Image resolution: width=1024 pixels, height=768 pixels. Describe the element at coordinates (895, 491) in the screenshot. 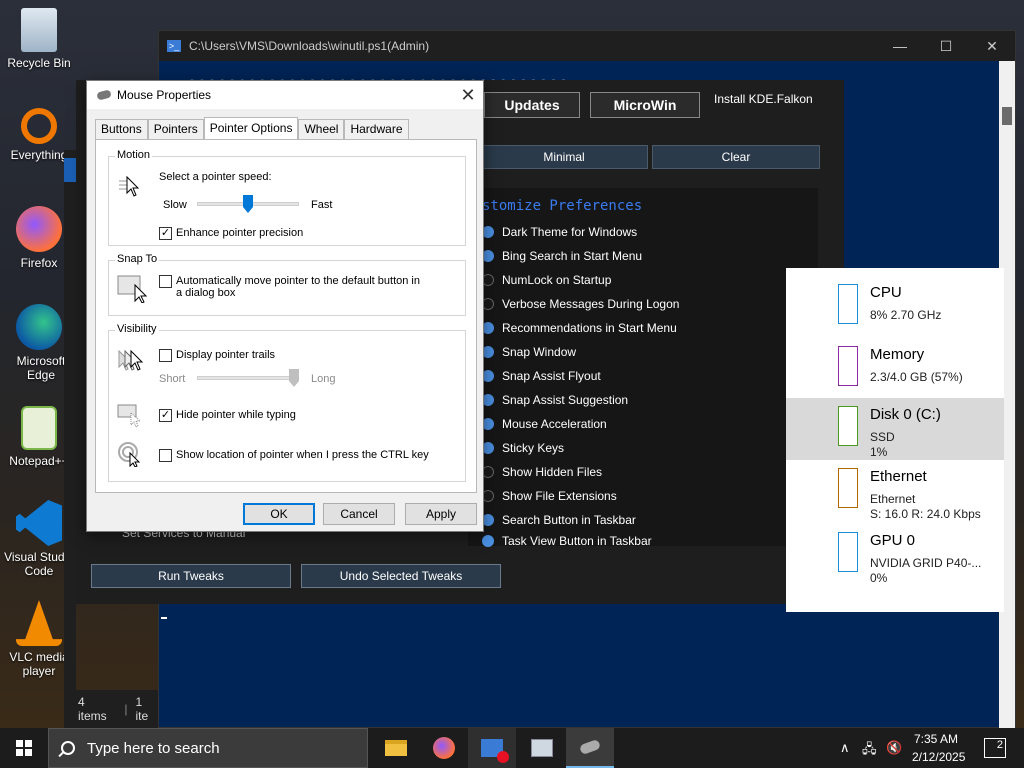

I see `perf-row: Ethernet Ethernet S: 16.0 R: 24.0 Kbps` at that location.